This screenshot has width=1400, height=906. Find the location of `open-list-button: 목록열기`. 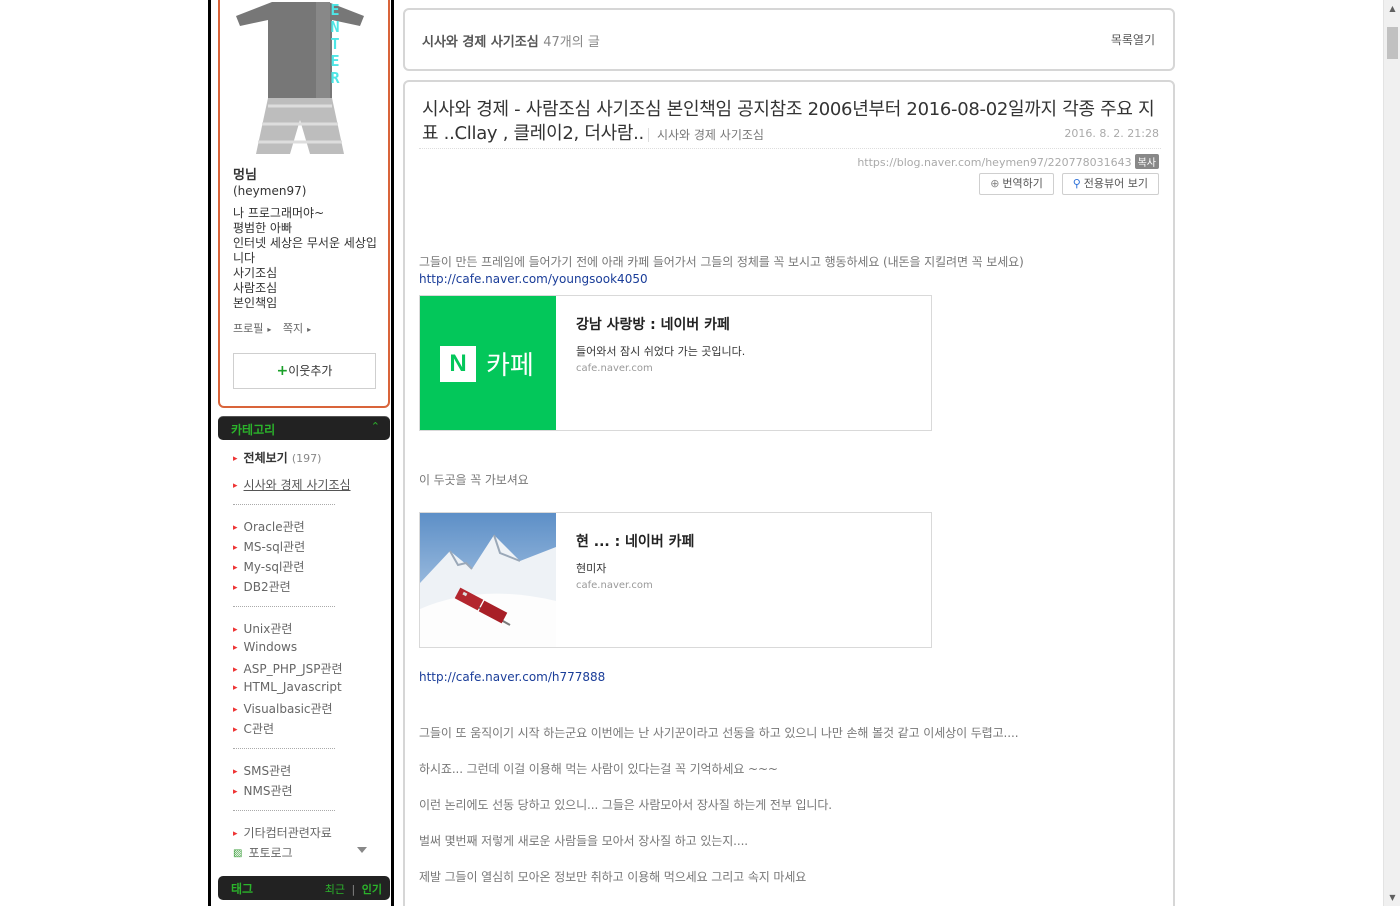

open-list-button: 목록열기 is located at coordinates (1133, 39).